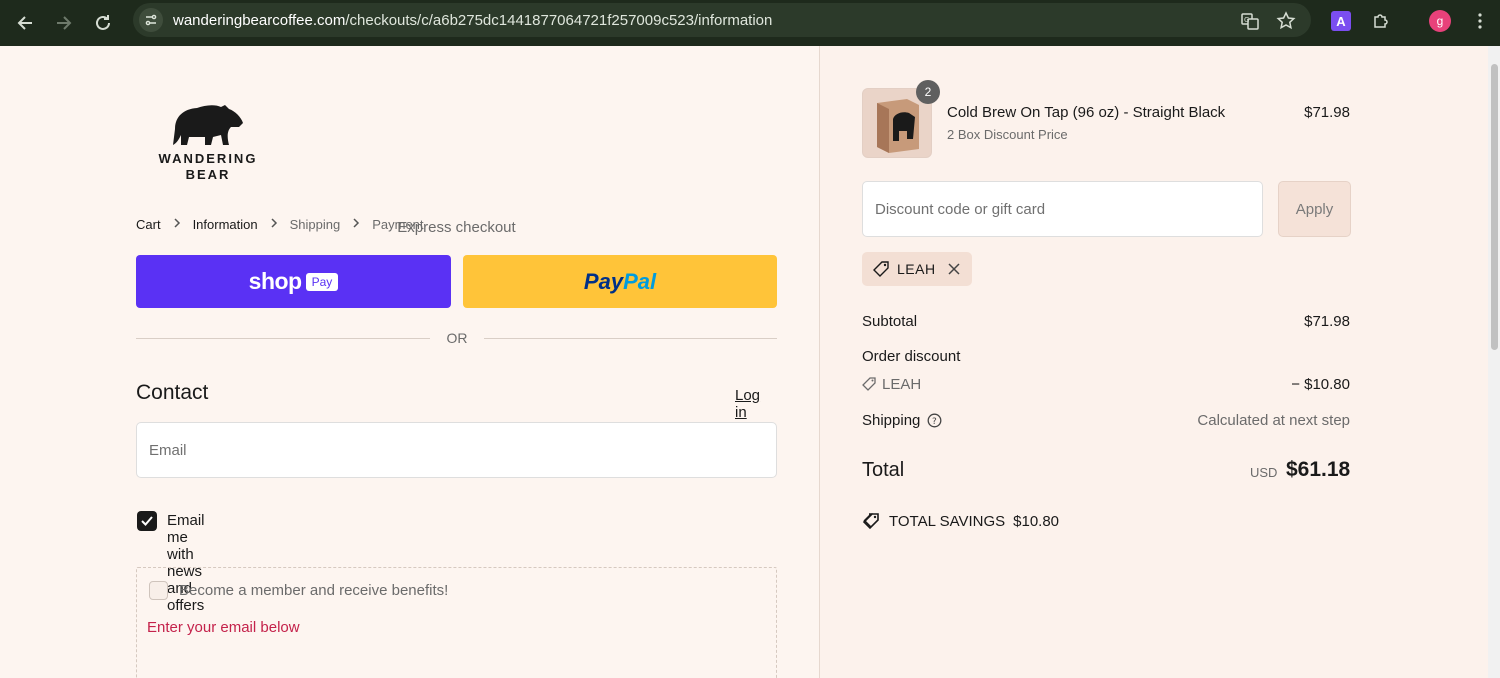 The height and width of the screenshot is (678, 1500). I want to click on browser-menu-icon, so click(1480, 21).